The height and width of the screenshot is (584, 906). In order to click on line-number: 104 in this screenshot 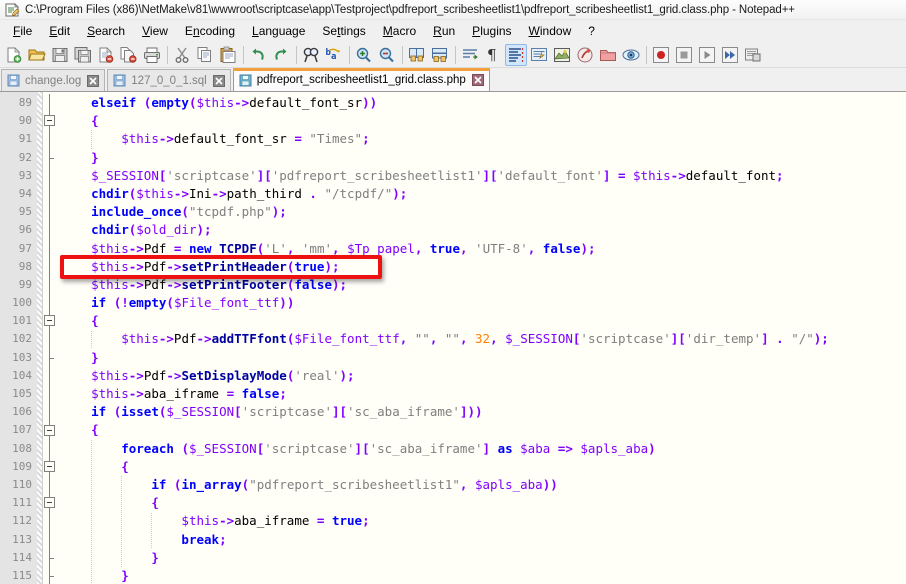, I will do `click(22, 375)`.